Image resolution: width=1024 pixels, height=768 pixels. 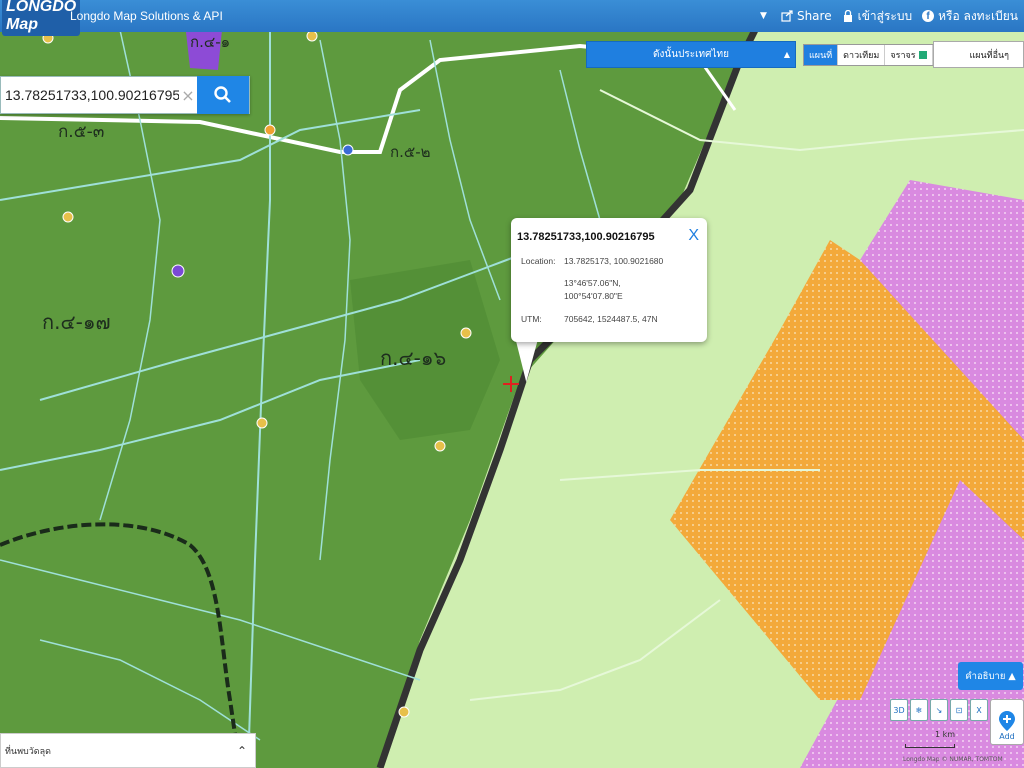 I want to click on chevron-down-icon: ▼, so click(x=763, y=16).